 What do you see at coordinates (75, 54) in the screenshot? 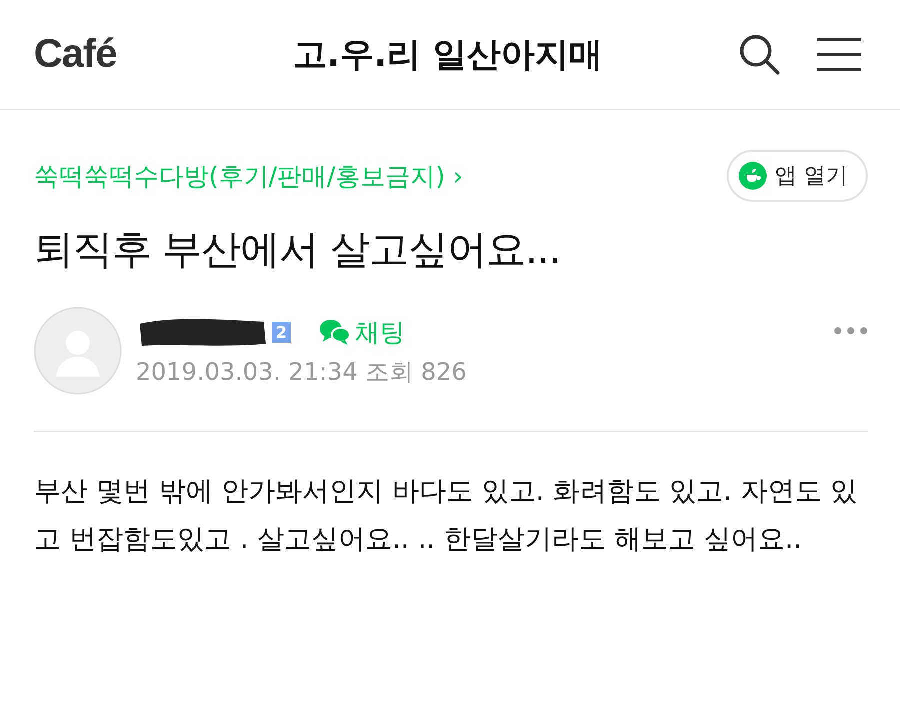
I see `cafe-logo: Café` at bounding box center [75, 54].